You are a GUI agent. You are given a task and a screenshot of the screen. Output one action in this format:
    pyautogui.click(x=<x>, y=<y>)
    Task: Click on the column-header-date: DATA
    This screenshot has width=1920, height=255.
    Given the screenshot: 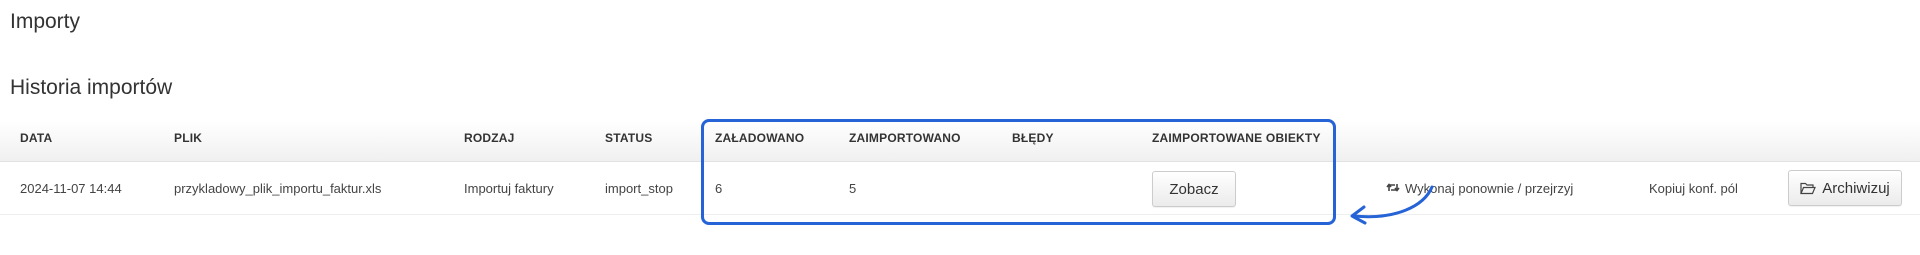 What is the action you would take?
    pyautogui.click(x=36, y=138)
    